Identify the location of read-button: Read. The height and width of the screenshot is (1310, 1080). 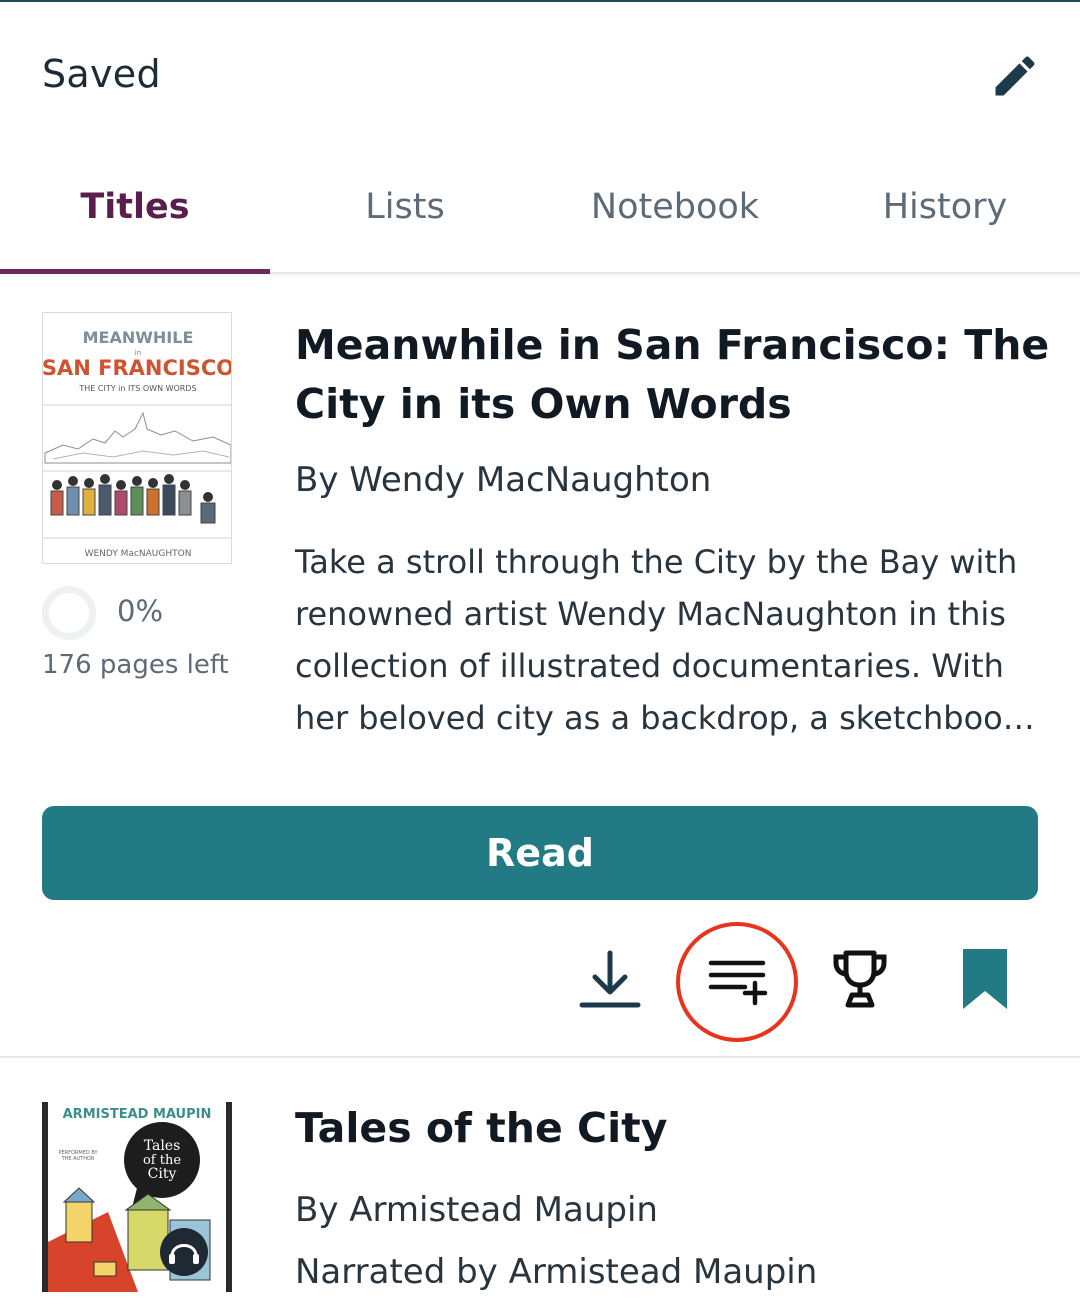
(540, 853).